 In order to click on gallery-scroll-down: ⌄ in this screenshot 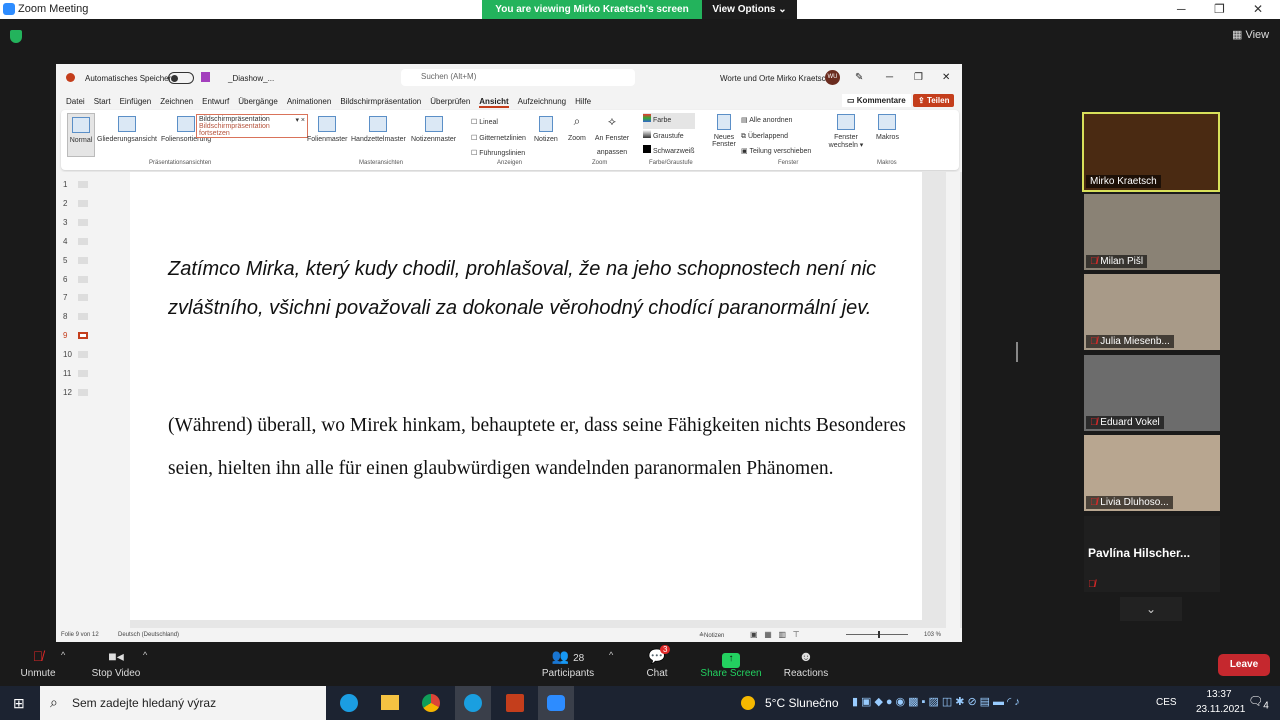, I will do `click(1151, 609)`.